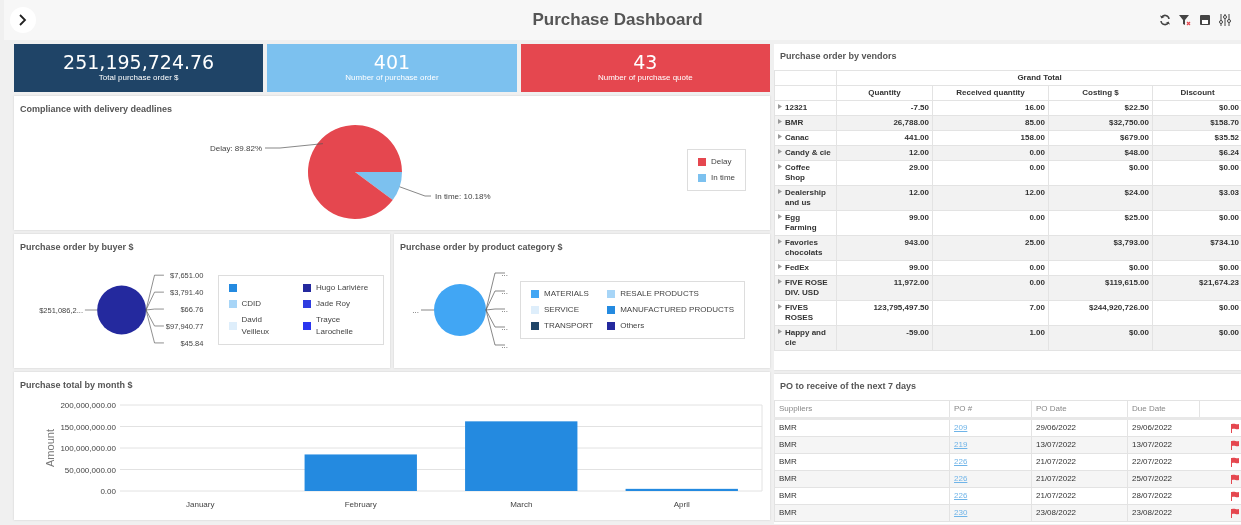 Image resolution: width=1241 pixels, height=525 pixels. Describe the element at coordinates (392, 78) in the screenshot. I see `kpi-label: Number of purchase order` at that location.